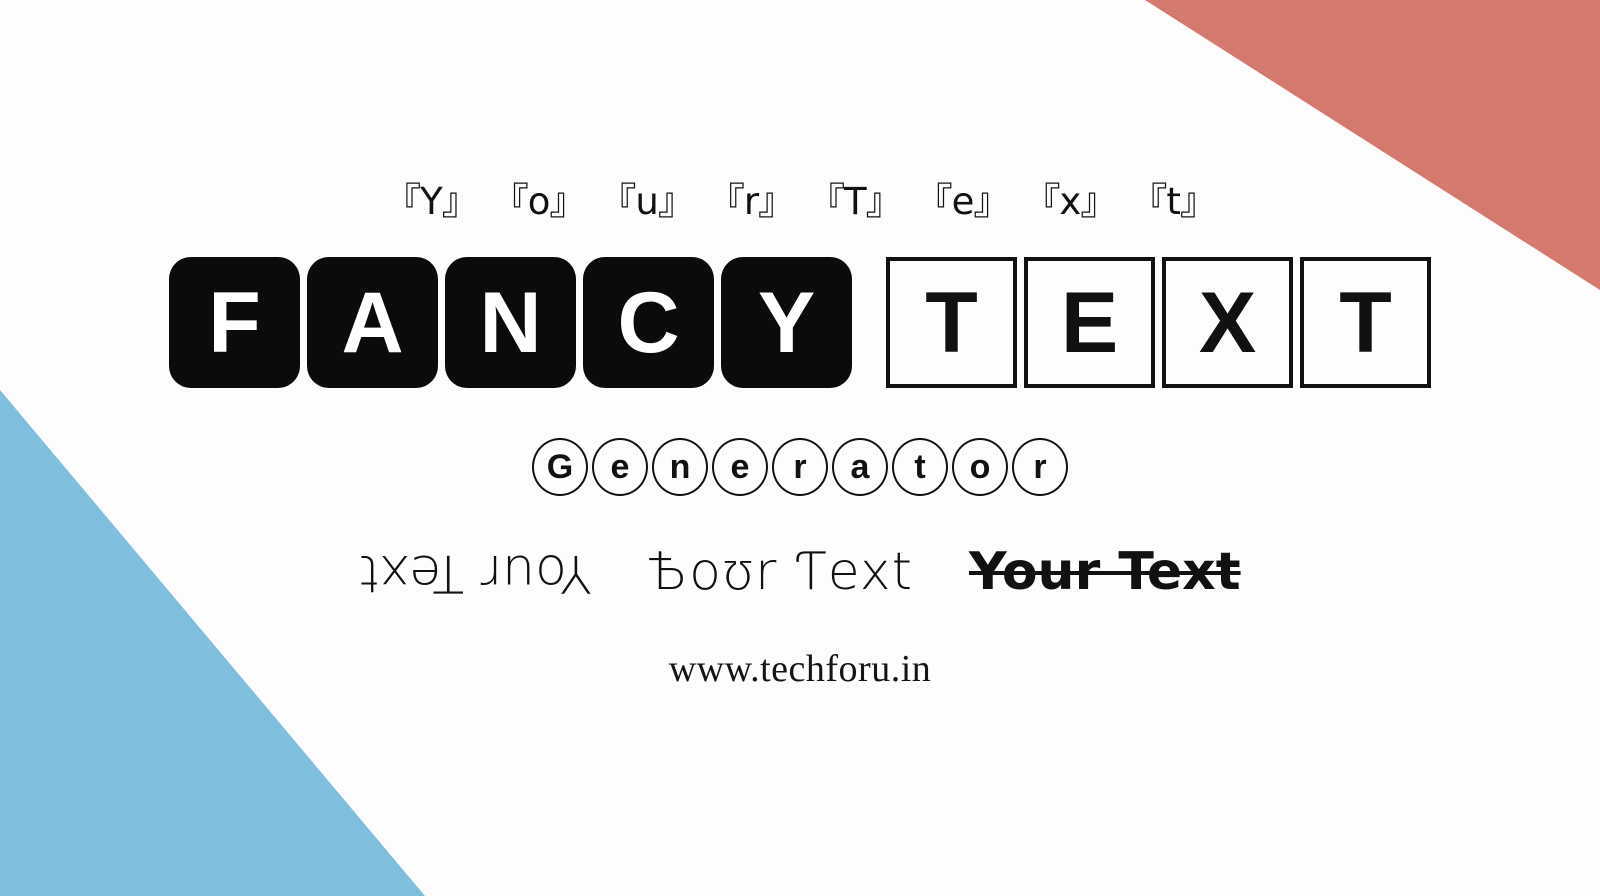 The height and width of the screenshot is (896, 1600). I want to click on bracket-letter: 『T』, so click(855, 201).